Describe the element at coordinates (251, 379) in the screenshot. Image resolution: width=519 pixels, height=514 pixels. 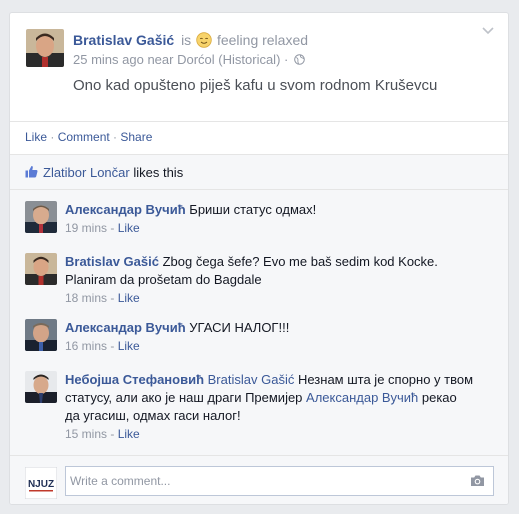
I see `tagged-user: Bratislav Gašić` at that location.